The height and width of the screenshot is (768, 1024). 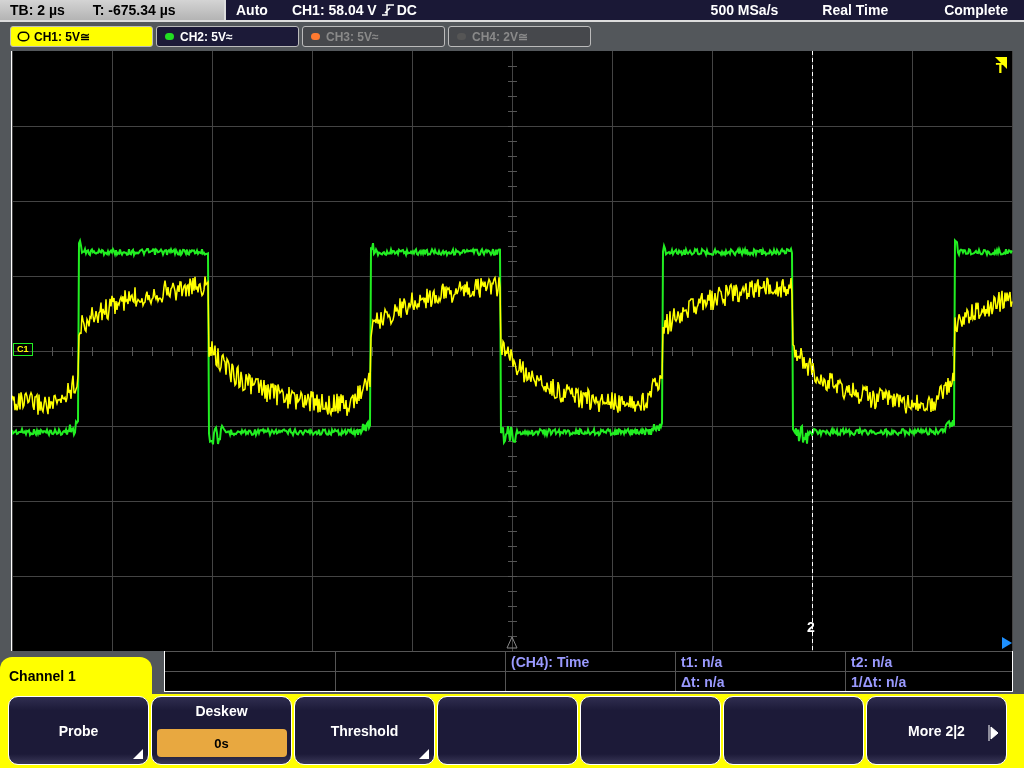 I want to click on acquisition-mode-label: Real Time, so click(x=855, y=10).